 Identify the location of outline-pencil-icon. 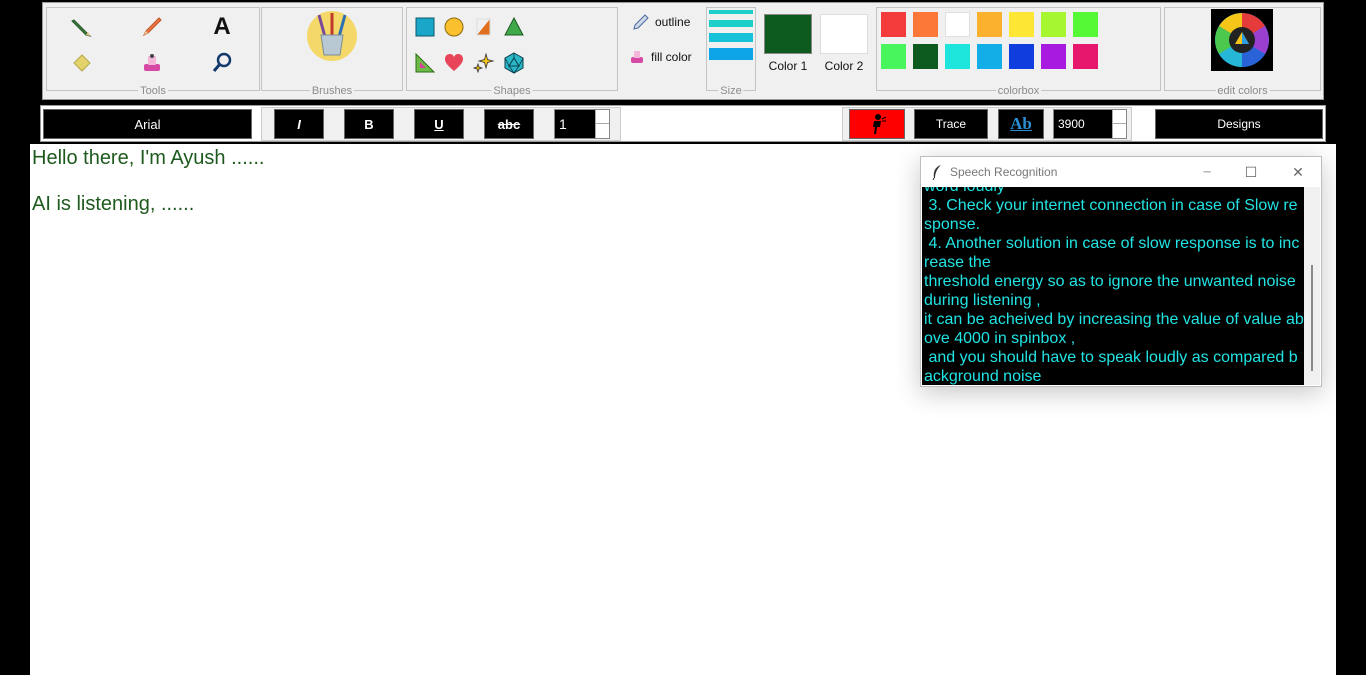
(641, 22).